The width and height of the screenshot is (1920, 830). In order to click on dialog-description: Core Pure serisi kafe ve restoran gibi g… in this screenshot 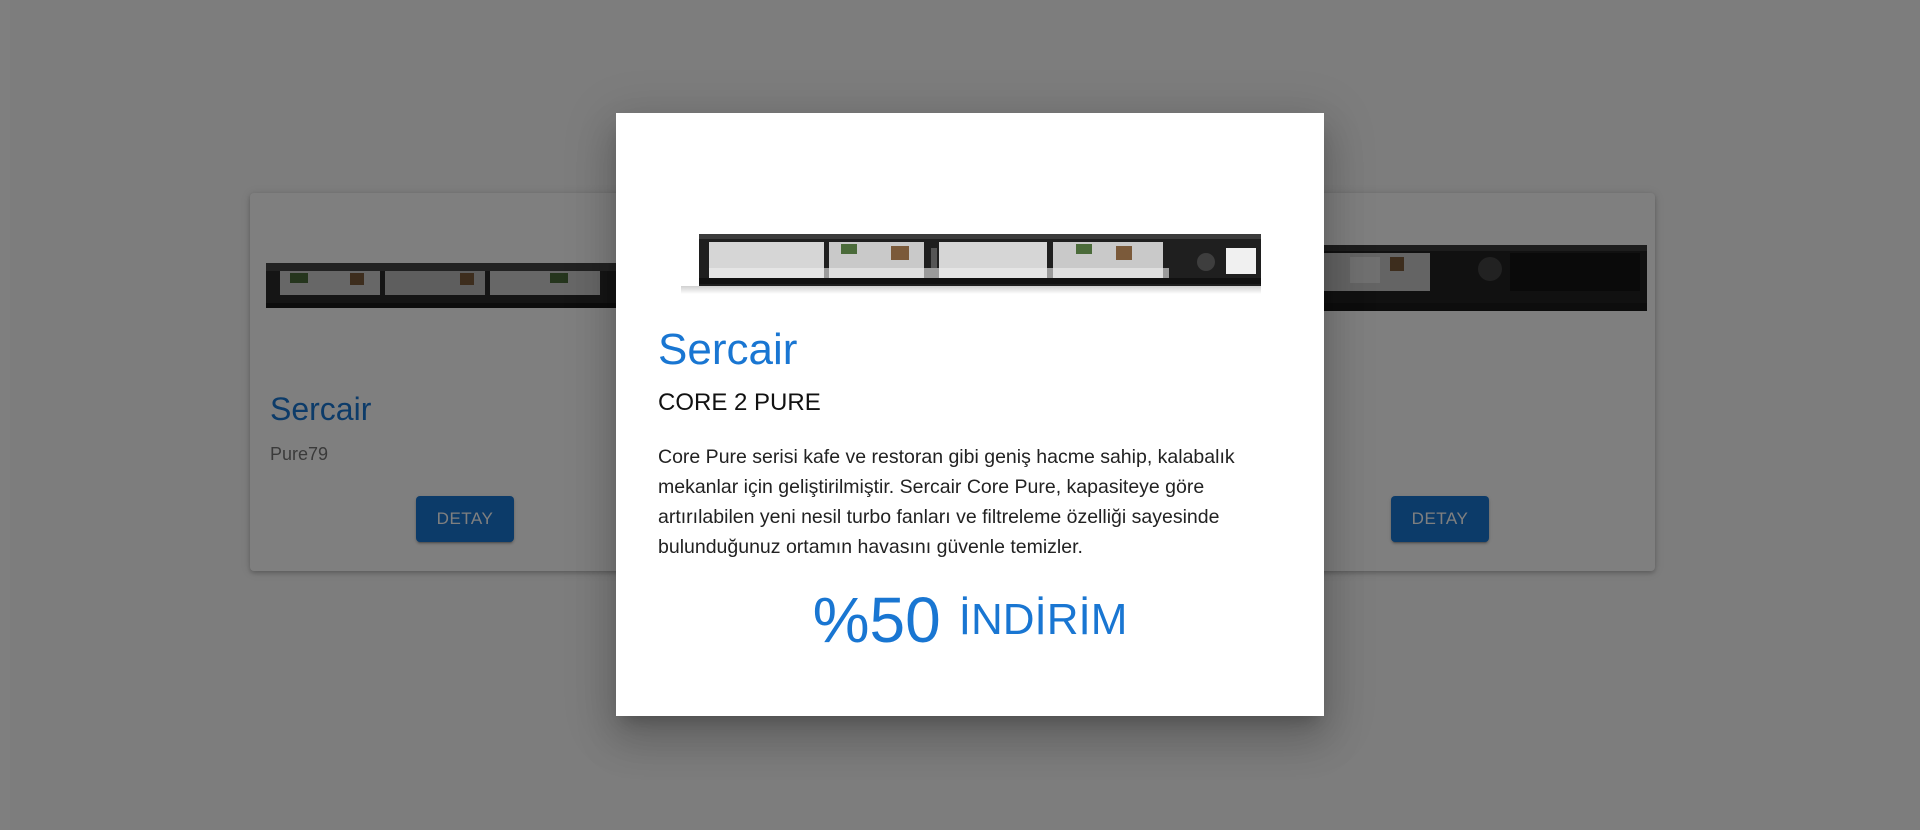, I will do `click(946, 502)`.